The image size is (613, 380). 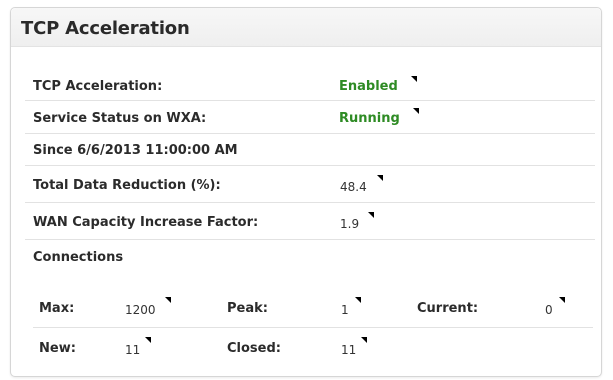 What do you see at coordinates (57, 348) in the screenshot?
I see `new-label: New:` at bounding box center [57, 348].